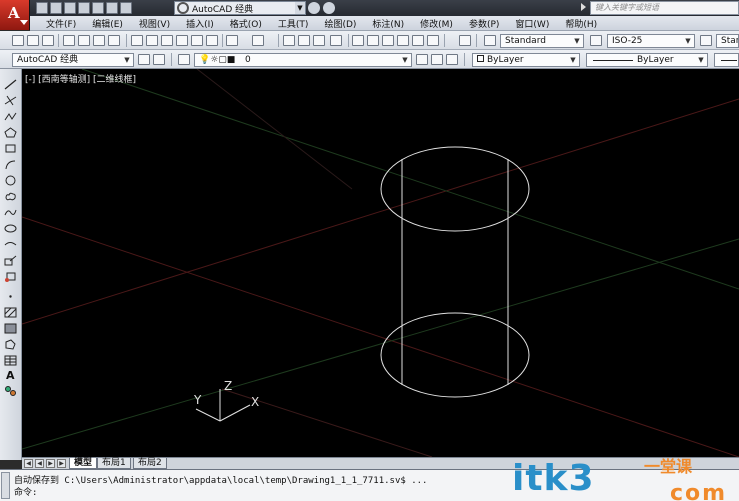  What do you see at coordinates (422, 59) in the screenshot?
I see `make-current-layer-icon` at bounding box center [422, 59].